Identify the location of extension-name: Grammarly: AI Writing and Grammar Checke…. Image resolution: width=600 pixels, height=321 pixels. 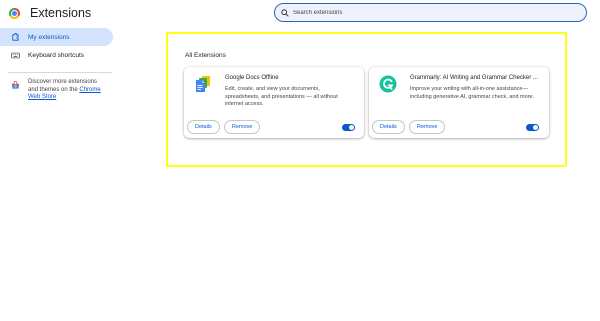
(474, 78).